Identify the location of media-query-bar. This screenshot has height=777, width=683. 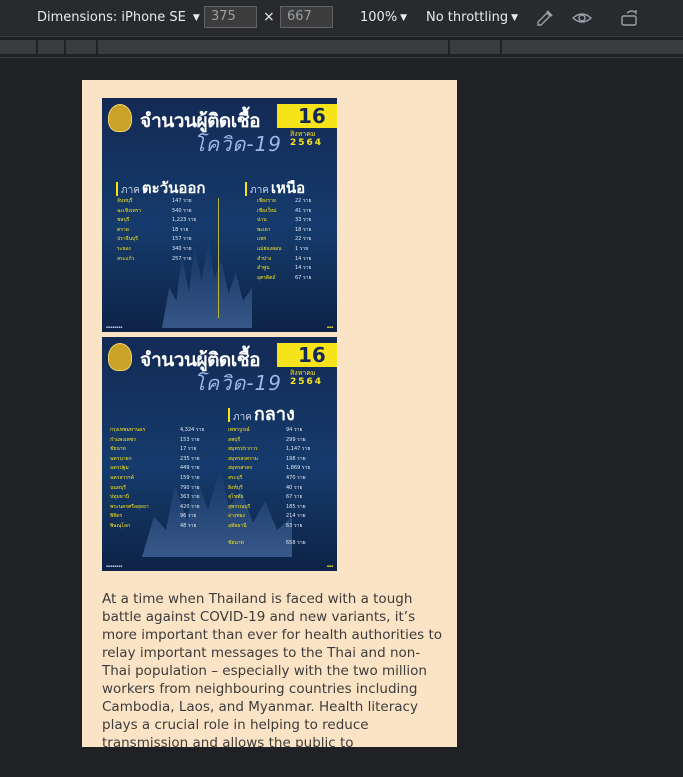
(341, 47).